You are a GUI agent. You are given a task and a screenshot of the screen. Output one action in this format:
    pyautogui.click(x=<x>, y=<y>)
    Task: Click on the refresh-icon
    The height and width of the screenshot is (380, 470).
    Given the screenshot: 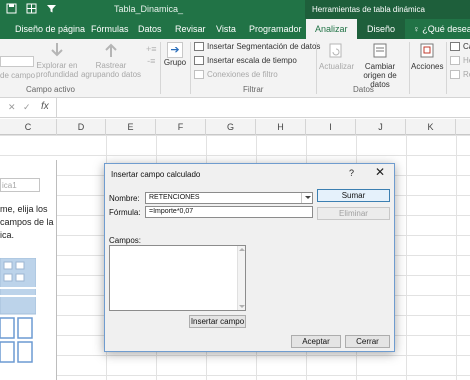 What is the action you would take?
    pyautogui.click(x=335, y=50)
    